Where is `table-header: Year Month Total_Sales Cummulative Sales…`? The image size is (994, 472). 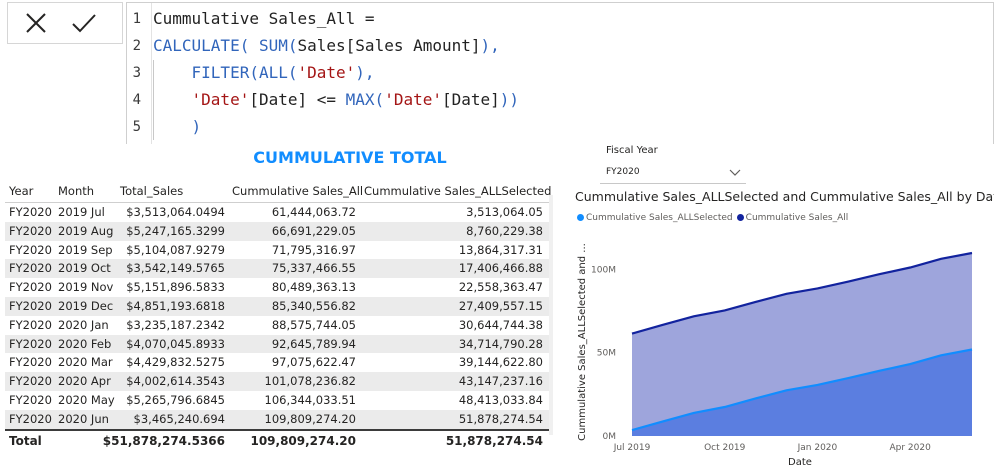 table-header: Year Month Total_Sales Cummulative Sales… is located at coordinates (278, 191).